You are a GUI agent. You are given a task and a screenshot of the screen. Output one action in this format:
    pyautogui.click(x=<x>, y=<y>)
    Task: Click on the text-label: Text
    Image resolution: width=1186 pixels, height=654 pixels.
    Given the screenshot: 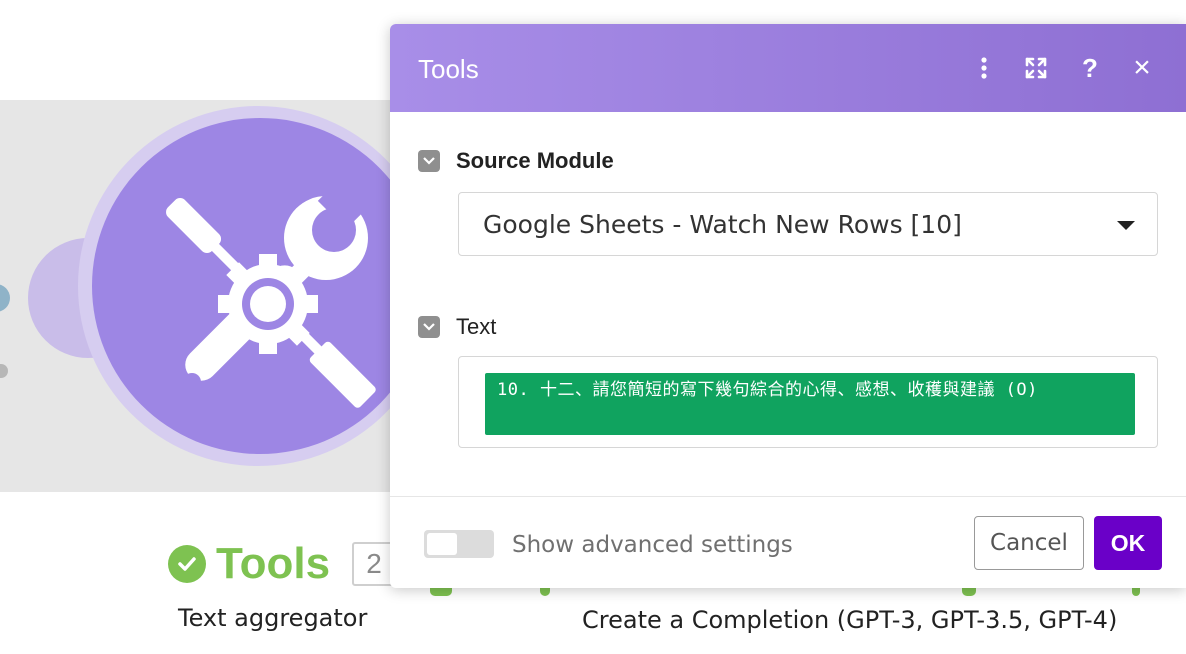 What is the action you would take?
    pyautogui.click(x=476, y=326)
    